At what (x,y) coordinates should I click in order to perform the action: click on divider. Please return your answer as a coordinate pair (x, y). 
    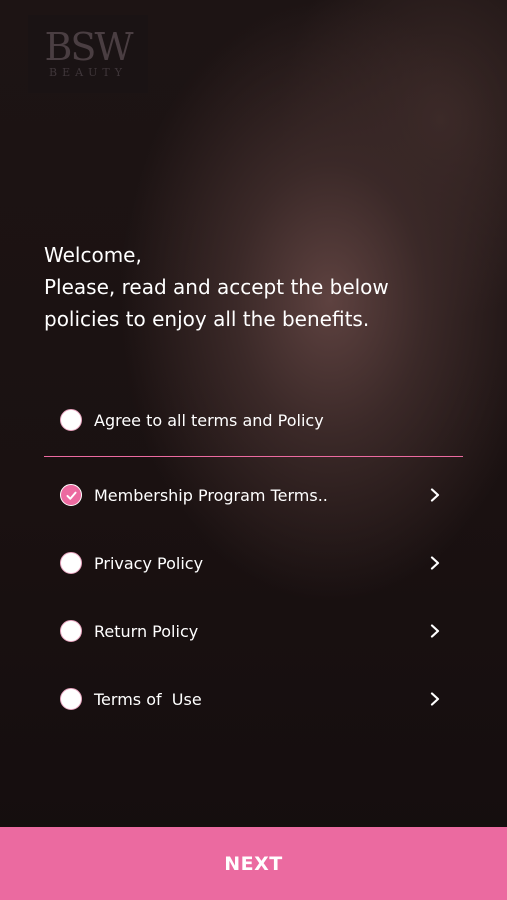
    Looking at the image, I should click on (253, 456).